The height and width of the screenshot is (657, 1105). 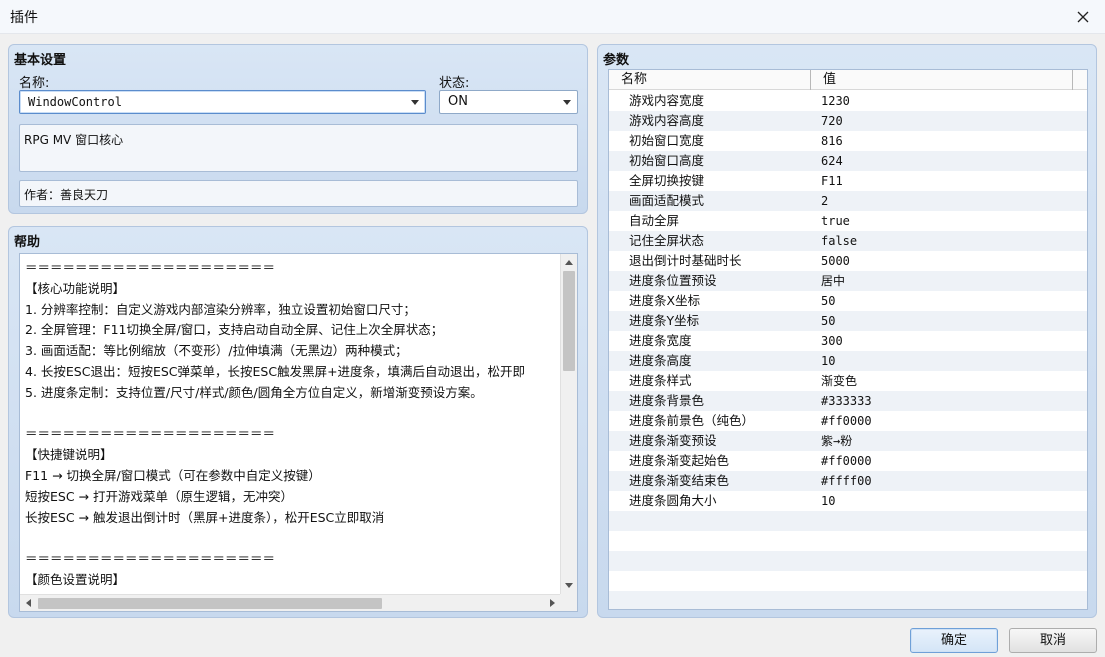 I want to click on scroll-corner, so click(x=568, y=602).